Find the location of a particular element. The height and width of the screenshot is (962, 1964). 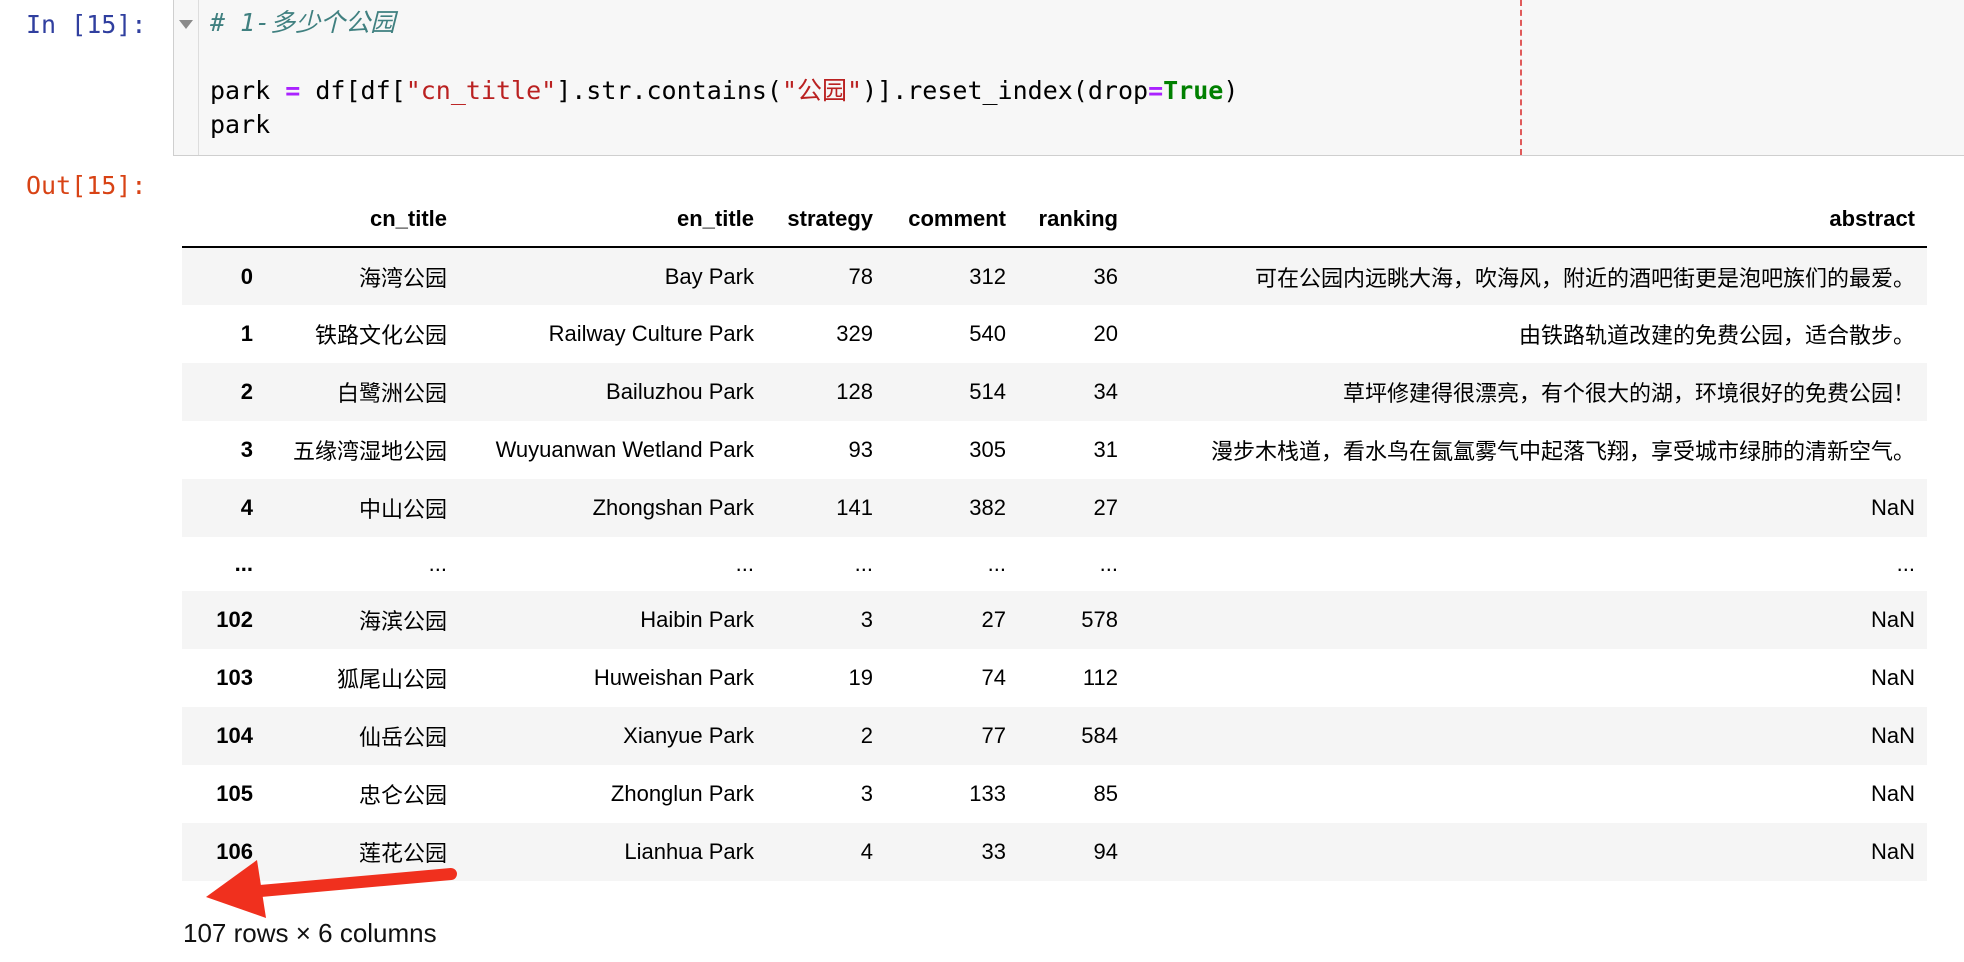

row-index: 0 is located at coordinates (246, 276).